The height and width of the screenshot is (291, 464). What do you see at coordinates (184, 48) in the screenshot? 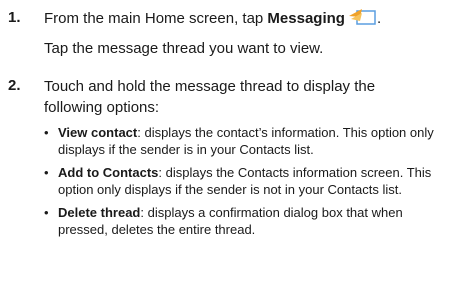
I see `step-1-followup: Tap the message thread you want to view.` at bounding box center [184, 48].